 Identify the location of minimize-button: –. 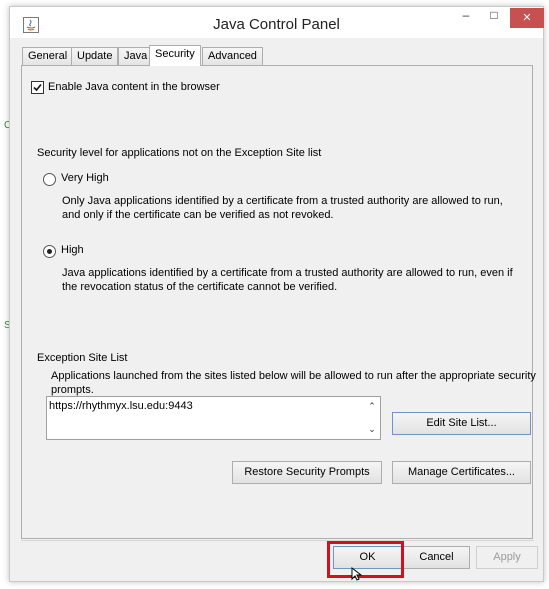
(466, 18).